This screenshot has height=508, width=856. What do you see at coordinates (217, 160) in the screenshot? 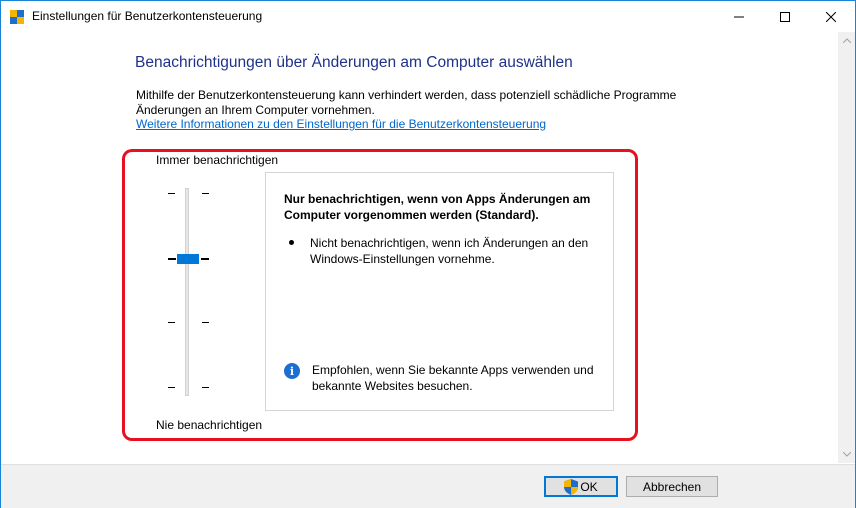
I see `slider-top-label: Immer benachrichtigen` at bounding box center [217, 160].